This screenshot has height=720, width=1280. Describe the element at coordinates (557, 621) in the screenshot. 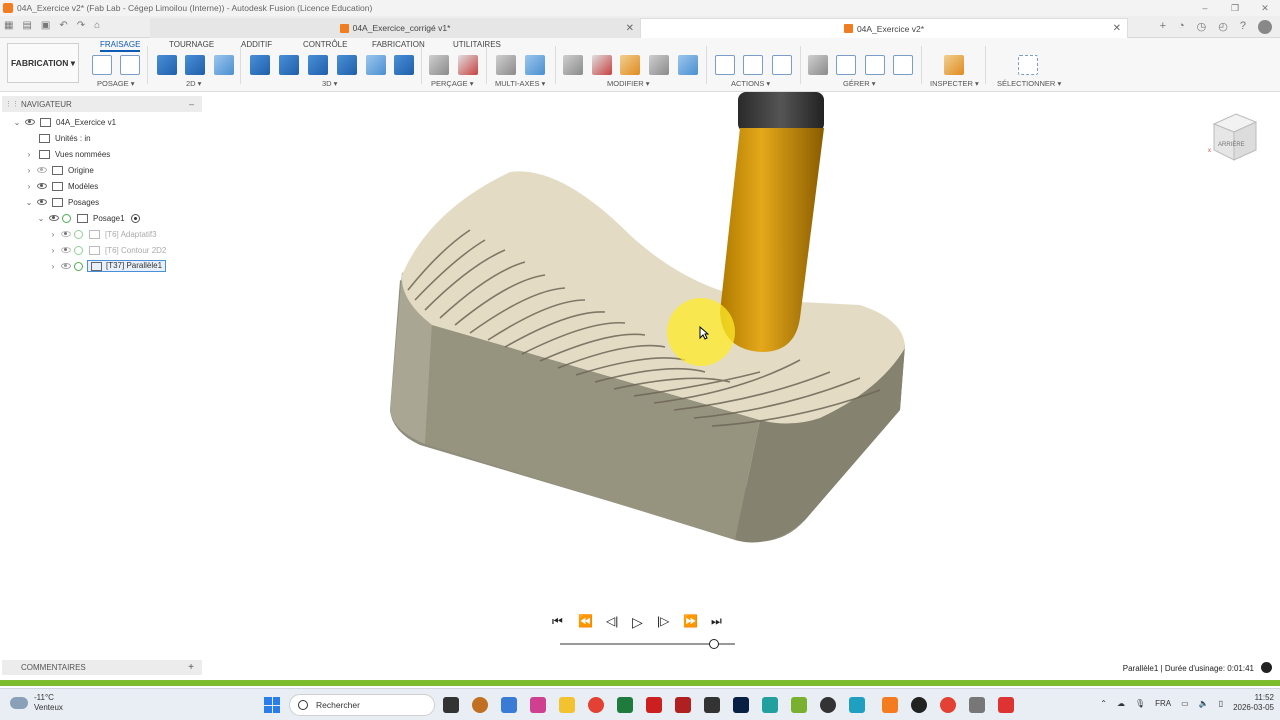

I see `skip-start-icon: ⏮` at that location.